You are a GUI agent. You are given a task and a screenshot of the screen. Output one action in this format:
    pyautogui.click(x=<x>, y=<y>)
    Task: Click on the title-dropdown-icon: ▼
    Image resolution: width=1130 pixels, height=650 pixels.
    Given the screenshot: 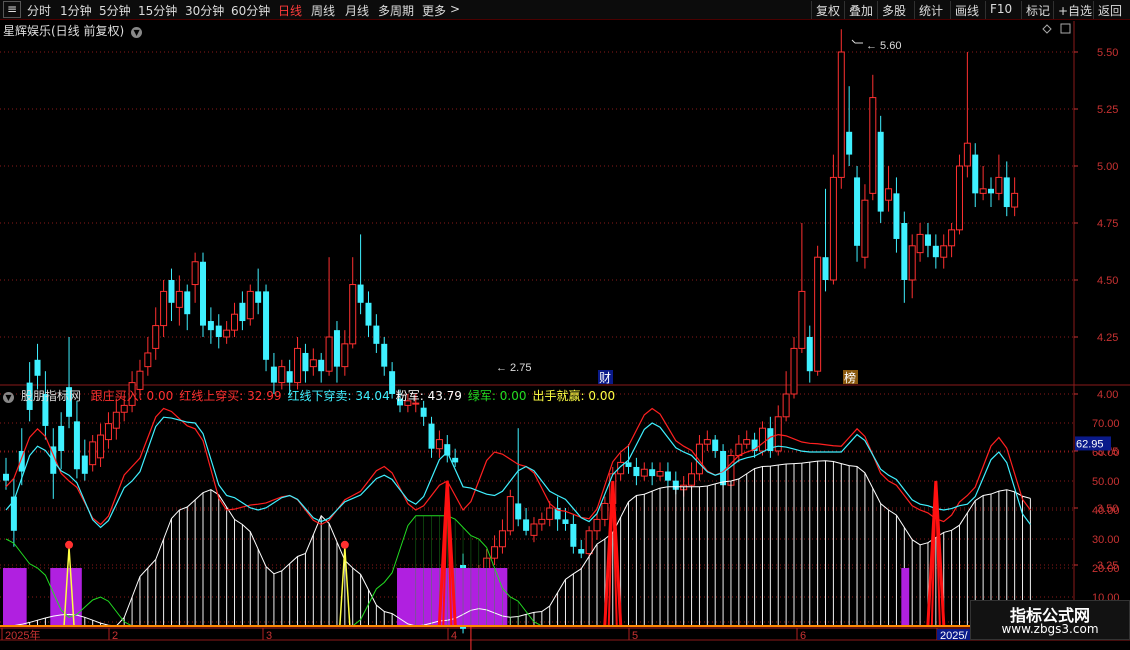 What is the action you would take?
    pyautogui.click(x=137, y=32)
    